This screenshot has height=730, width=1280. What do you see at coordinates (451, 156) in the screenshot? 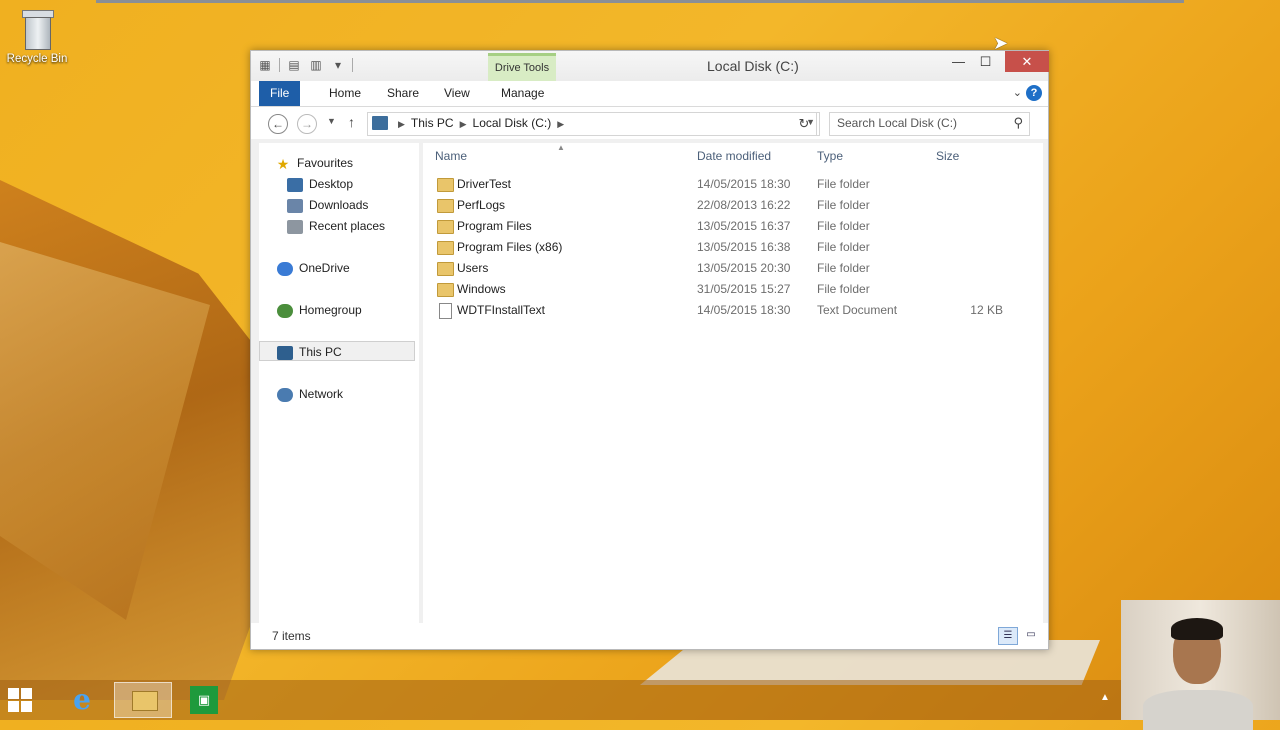
I see `column-header-name: Name` at bounding box center [451, 156].